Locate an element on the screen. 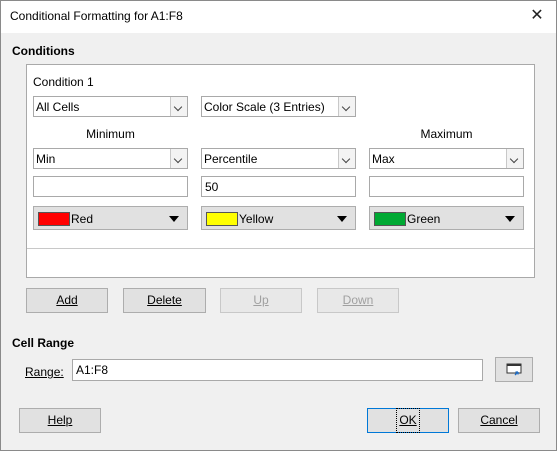 The height and width of the screenshot is (451, 557). down-button: Down is located at coordinates (358, 300).